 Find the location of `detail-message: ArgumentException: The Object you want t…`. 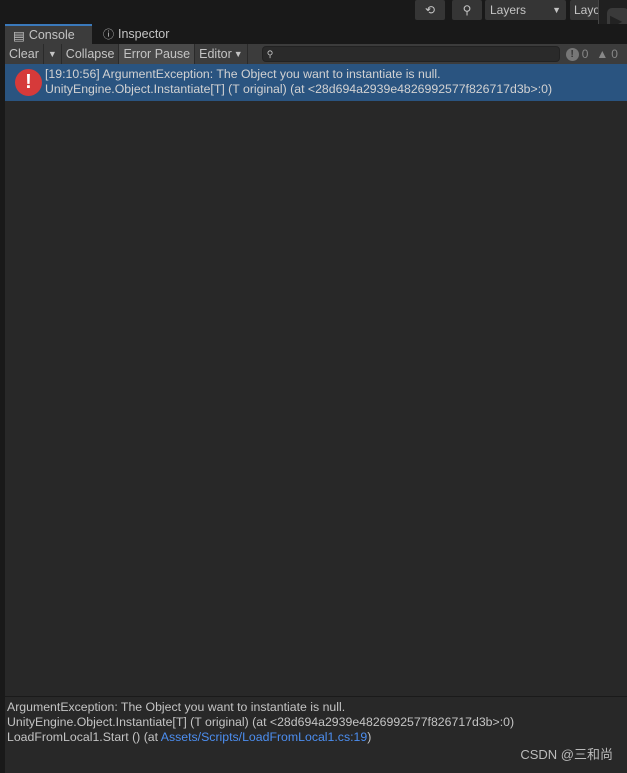

detail-message: ArgumentException: The Object you want t… is located at coordinates (176, 707).